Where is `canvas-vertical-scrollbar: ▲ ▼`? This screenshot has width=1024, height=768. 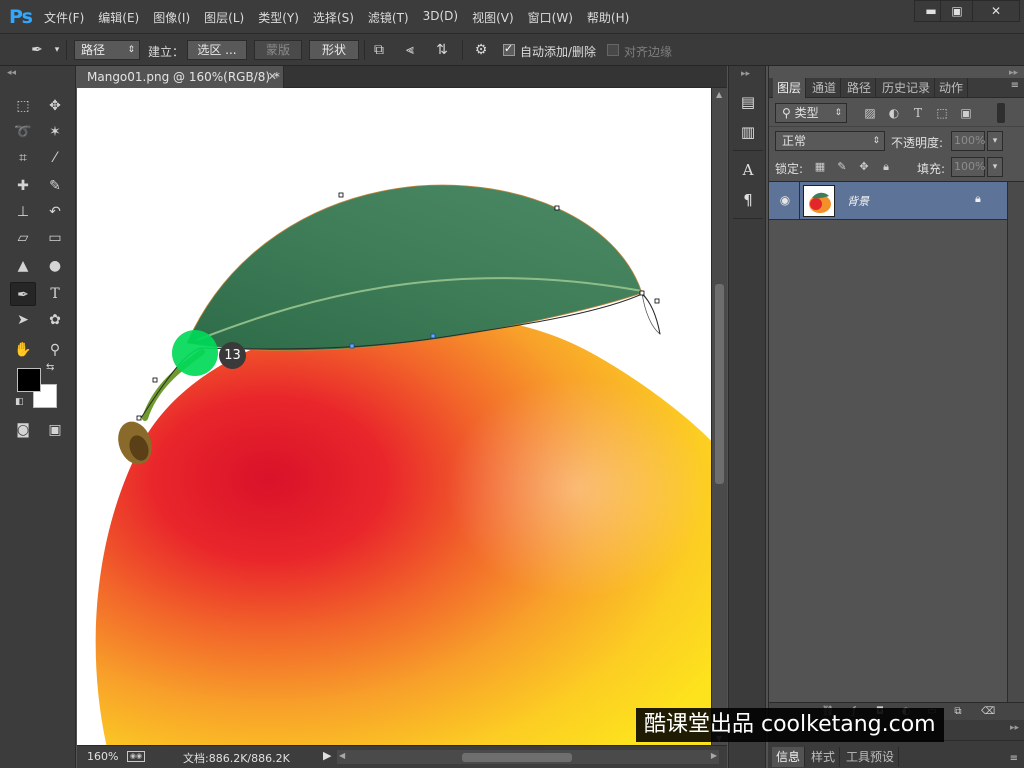
canvas-vertical-scrollbar: ▲ ▼ is located at coordinates (719, 416).